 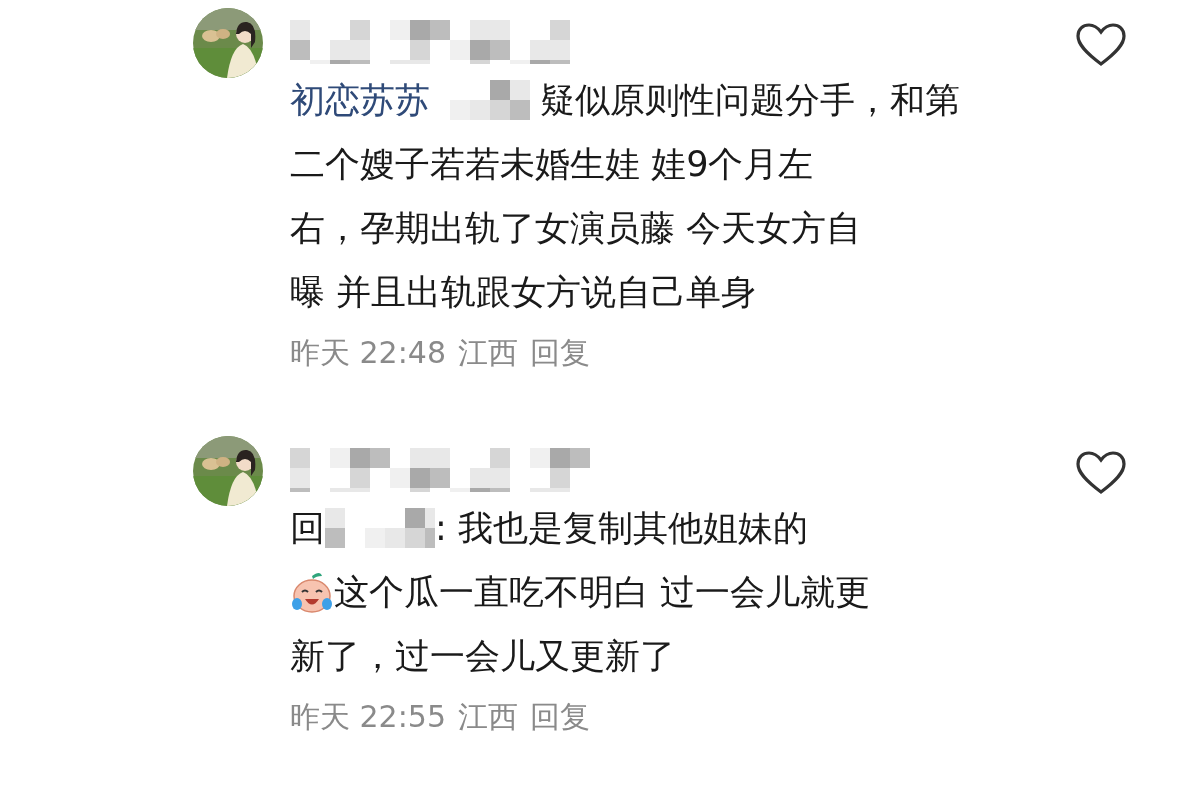 What do you see at coordinates (621, 528) in the screenshot?
I see `comment-text: : 我也是复制其他姐妹的` at bounding box center [621, 528].